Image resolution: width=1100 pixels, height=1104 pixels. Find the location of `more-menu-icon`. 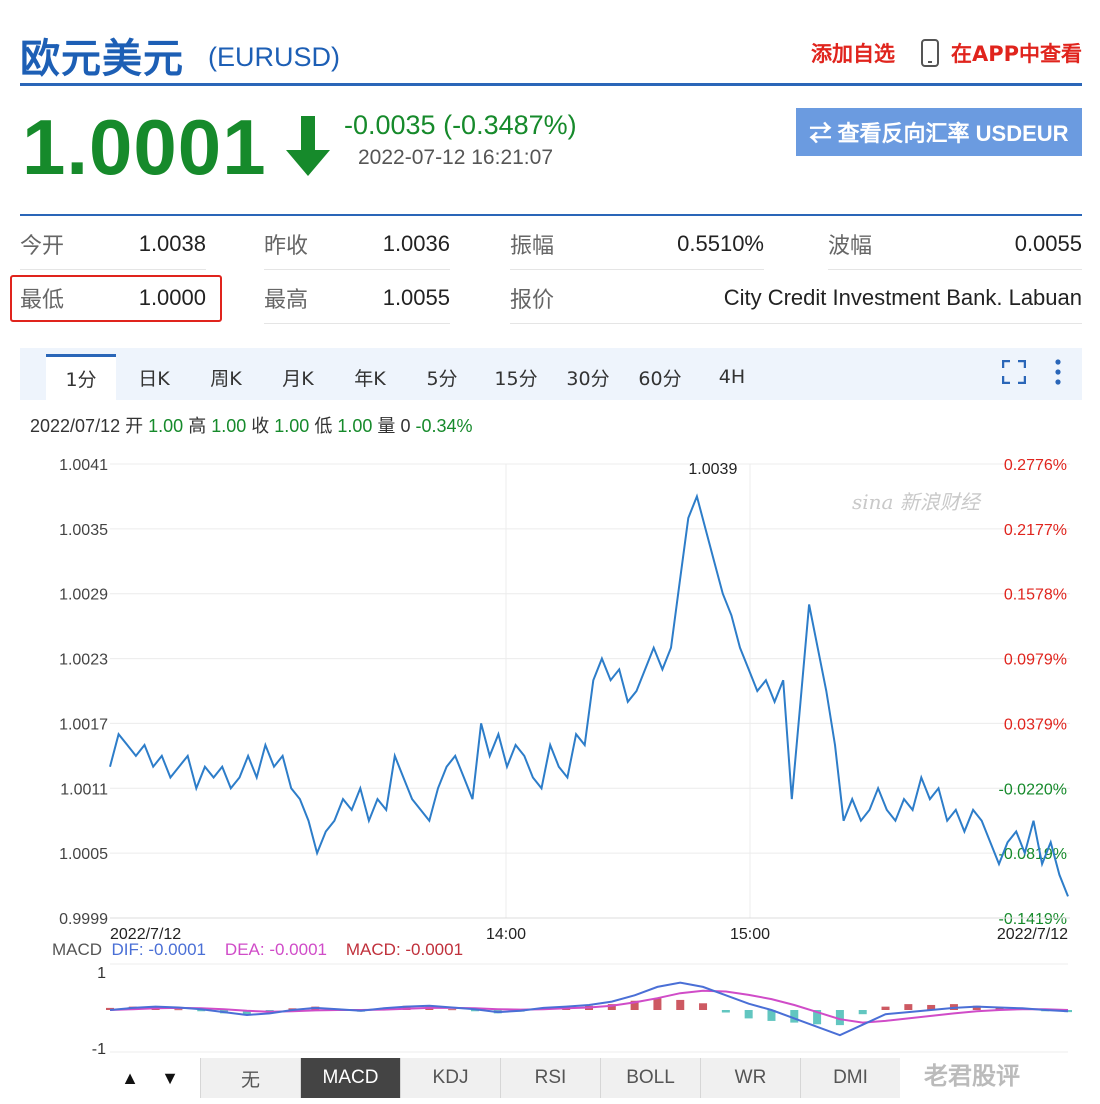

more-menu-icon is located at coordinates (1058, 372).